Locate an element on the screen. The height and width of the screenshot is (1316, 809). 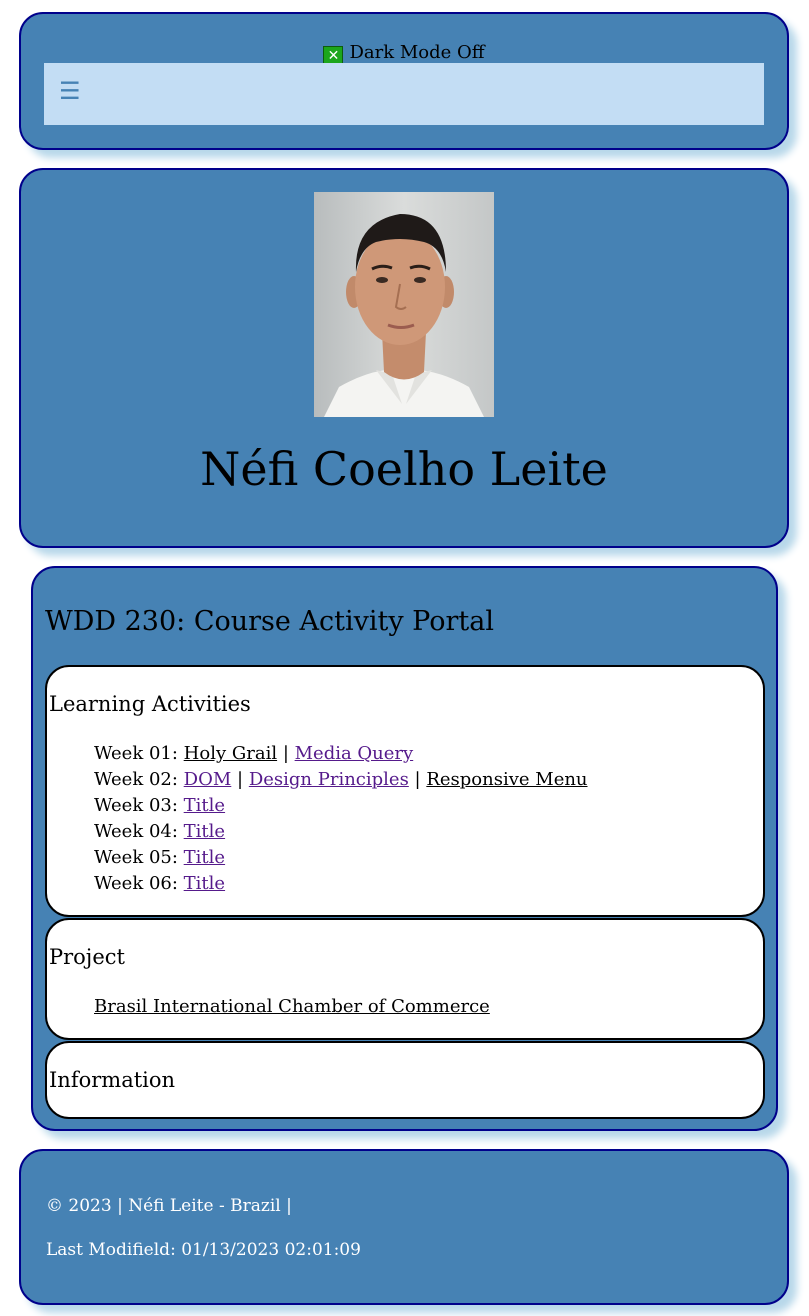
week-label: Week 01: is located at coordinates (139, 753).